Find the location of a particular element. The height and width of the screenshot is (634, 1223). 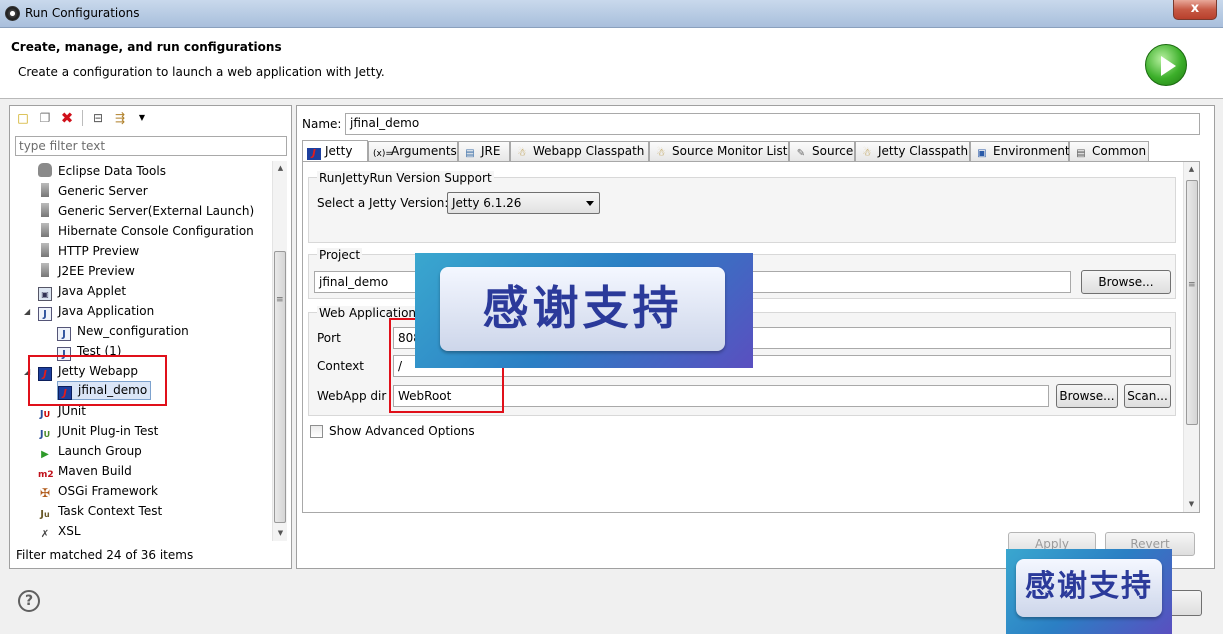

delete-icon: ✖ is located at coordinates (67, 118).